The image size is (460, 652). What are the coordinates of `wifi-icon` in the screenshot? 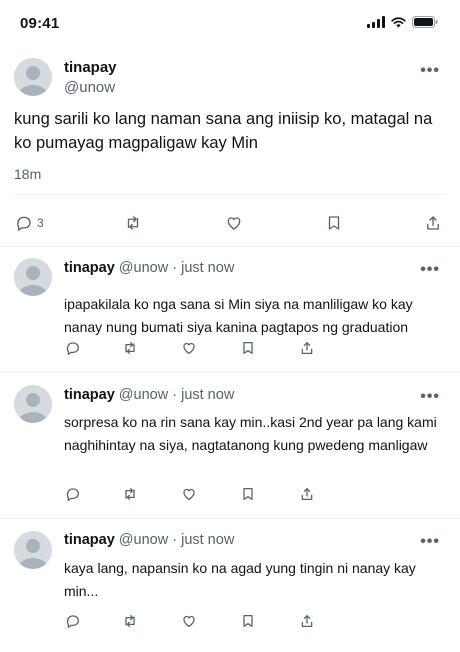 It's located at (398, 21).